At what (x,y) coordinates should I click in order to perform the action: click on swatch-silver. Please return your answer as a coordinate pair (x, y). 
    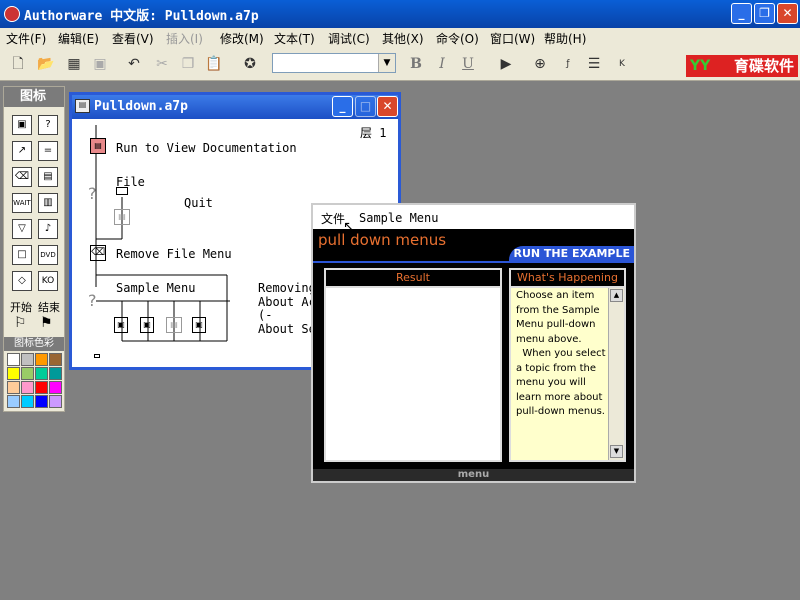
    Looking at the image, I should click on (27, 359).